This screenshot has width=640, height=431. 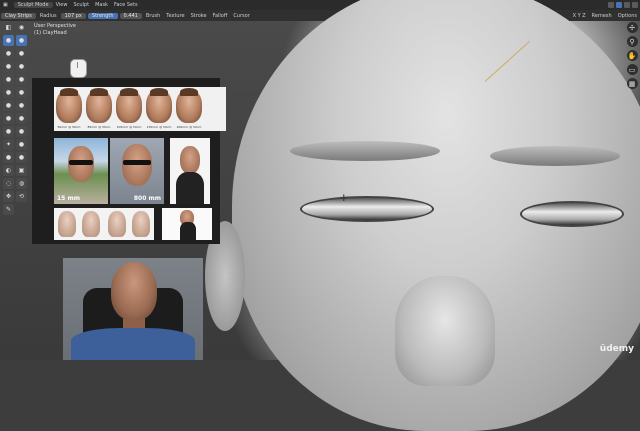 I want to click on annotate-icon: ✎, so click(x=8, y=209).